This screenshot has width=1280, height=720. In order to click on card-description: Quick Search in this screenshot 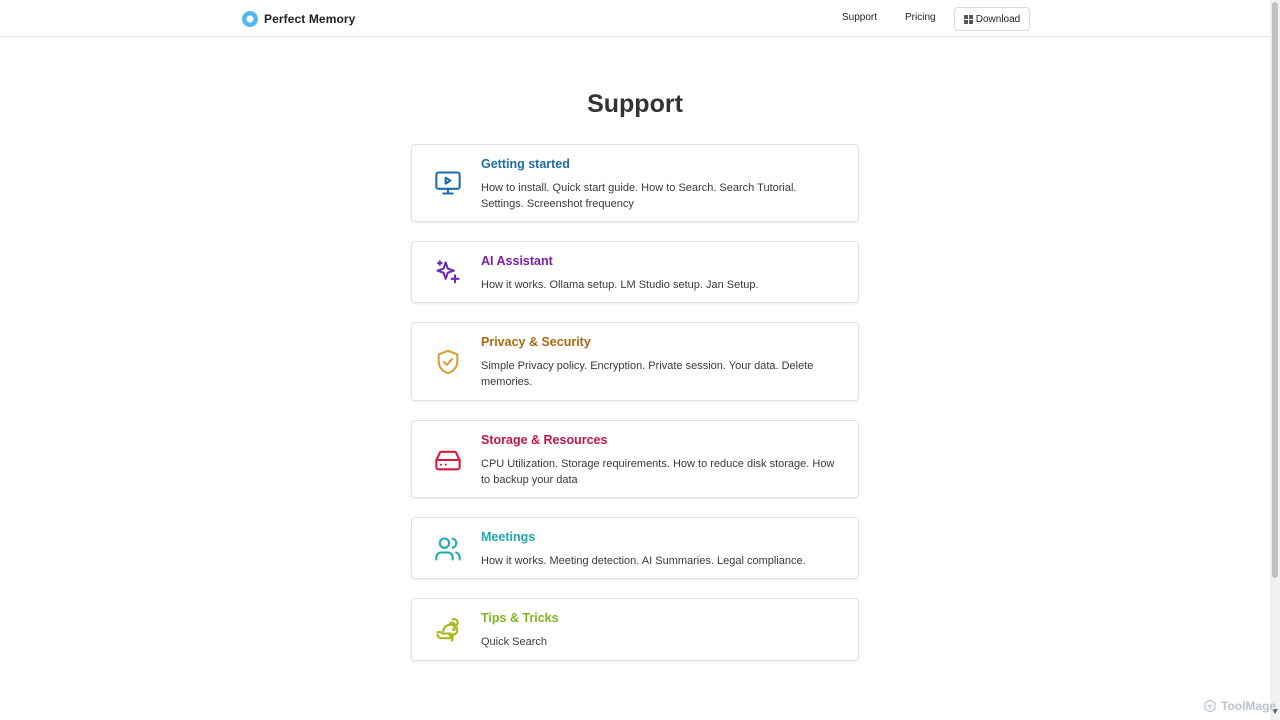, I will do `click(514, 642)`.